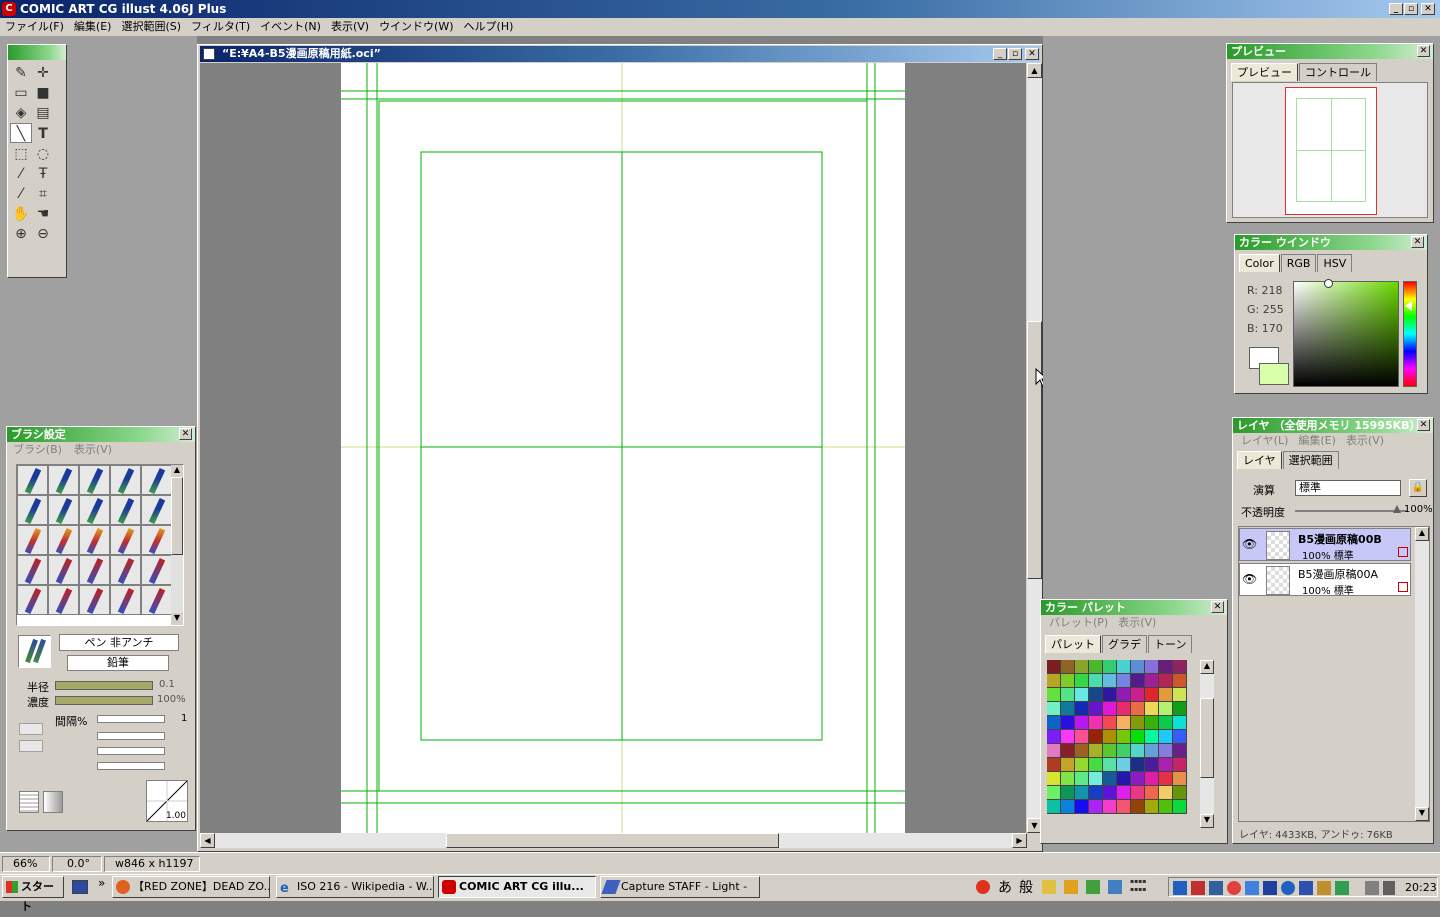  I want to click on menu-filter: フィルタ(T), so click(220, 27).